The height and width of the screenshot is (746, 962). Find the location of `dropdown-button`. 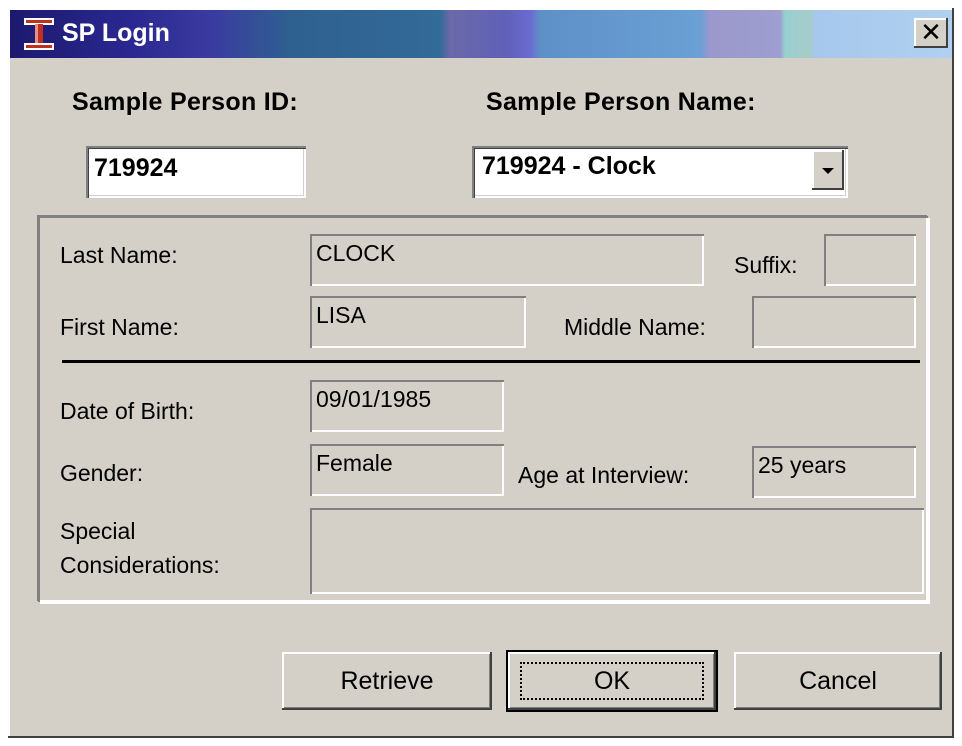

dropdown-button is located at coordinates (828, 170).